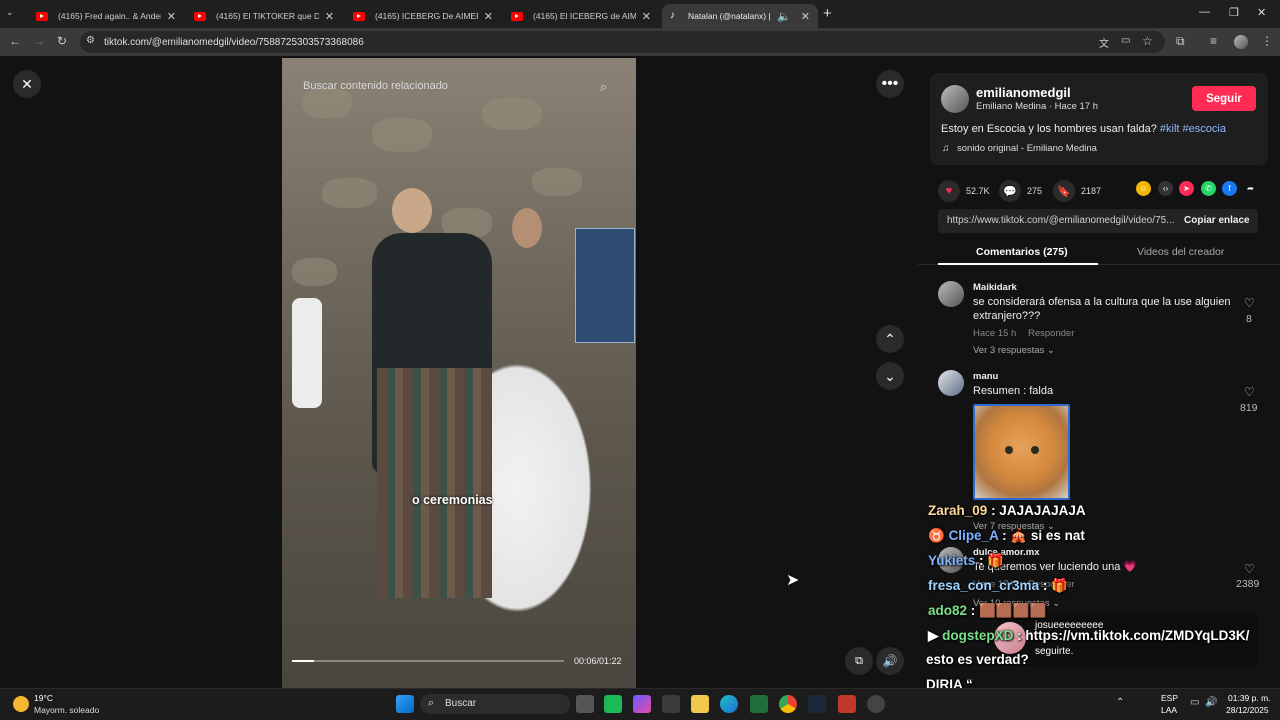 The width and height of the screenshot is (1280, 720). What do you see at coordinates (1250, 188) in the screenshot?
I see `share-arrow-icon: ➦` at bounding box center [1250, 188].